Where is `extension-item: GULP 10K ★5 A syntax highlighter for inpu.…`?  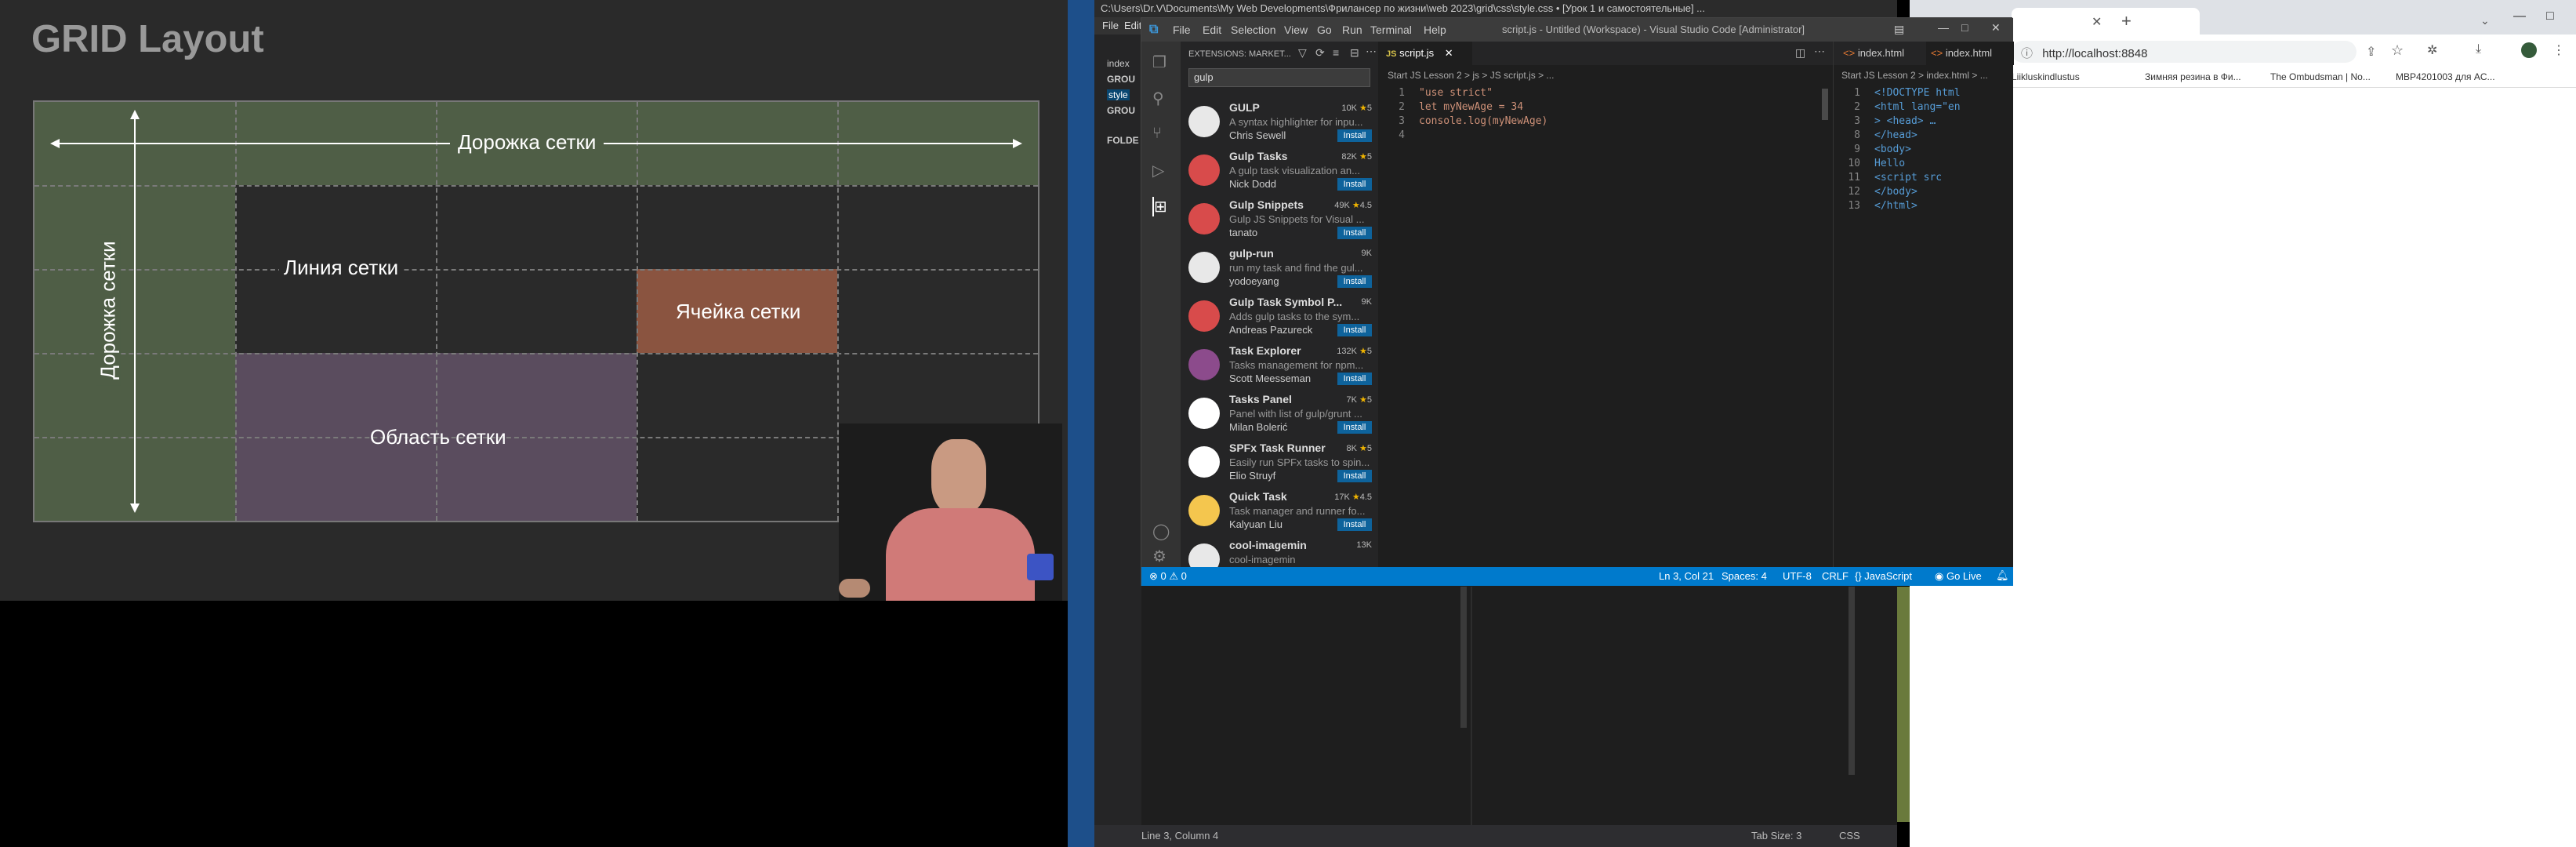 extension-item: GULP 10K ★5 A syntax highlighter for inpu.… is located at coordinates (1280, 120).